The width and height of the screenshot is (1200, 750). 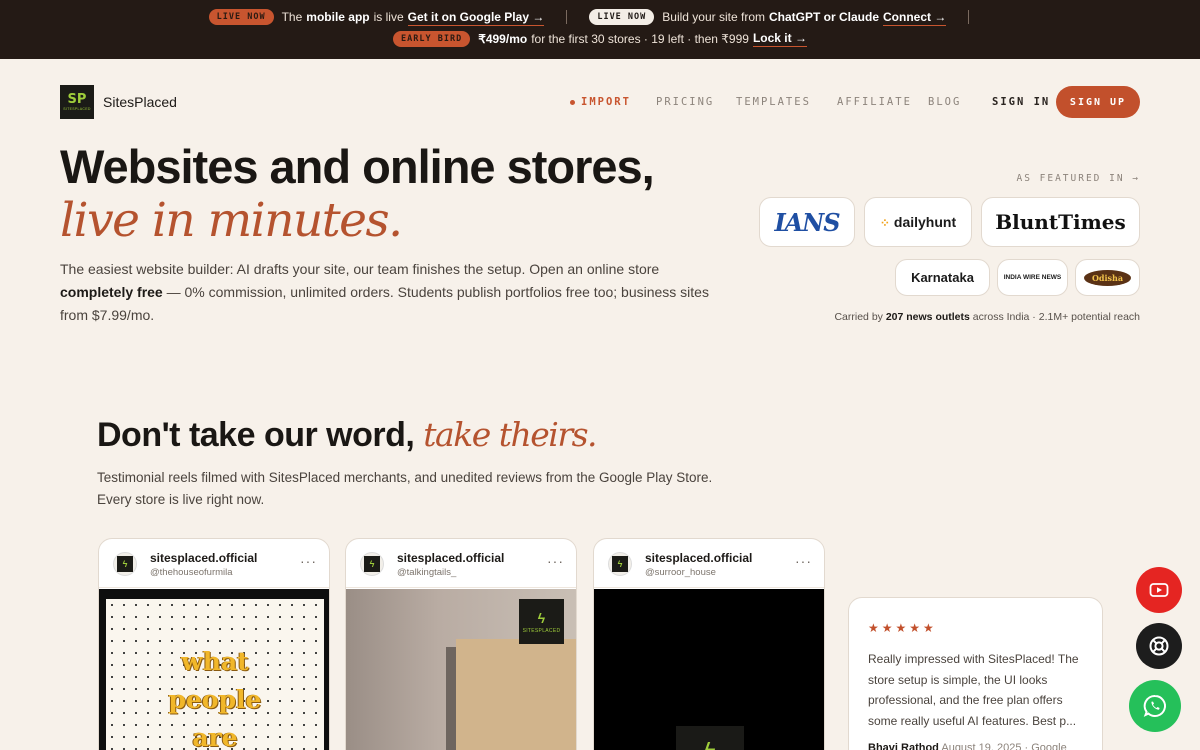 What do you see at coordinates (1021, 102) in the screenshot?
I see `sign-in-link: SIGN IN` at bounding box center [1021, 102].